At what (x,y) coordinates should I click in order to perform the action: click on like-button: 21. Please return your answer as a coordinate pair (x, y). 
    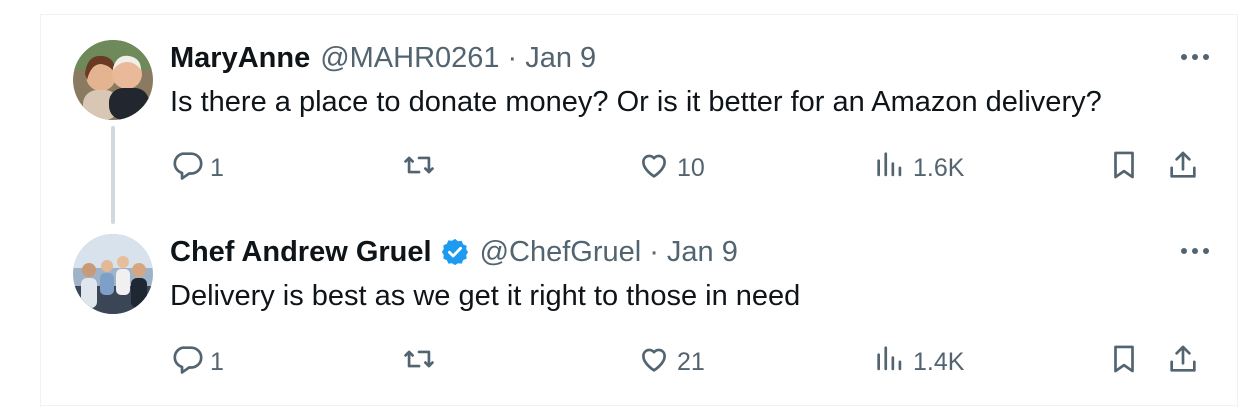
    Looking at the image, I should click on (671, 362).